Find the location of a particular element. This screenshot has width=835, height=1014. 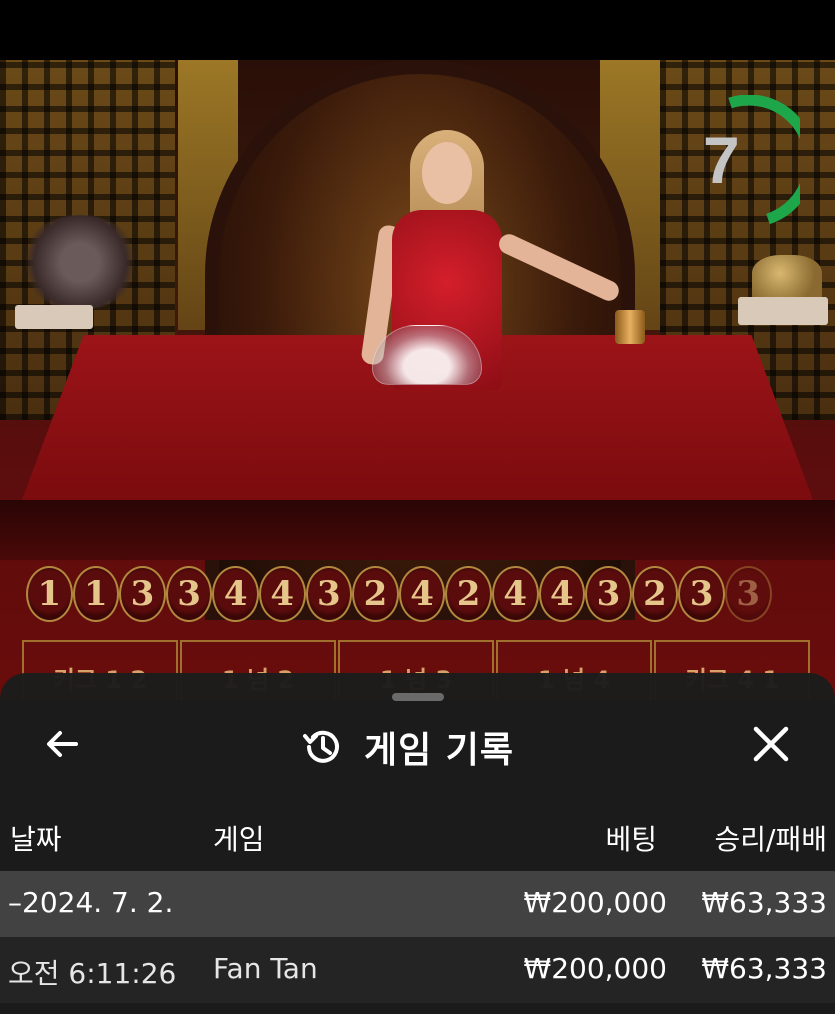

column-header-date: 날짜 is located at coordinates (36, 838).